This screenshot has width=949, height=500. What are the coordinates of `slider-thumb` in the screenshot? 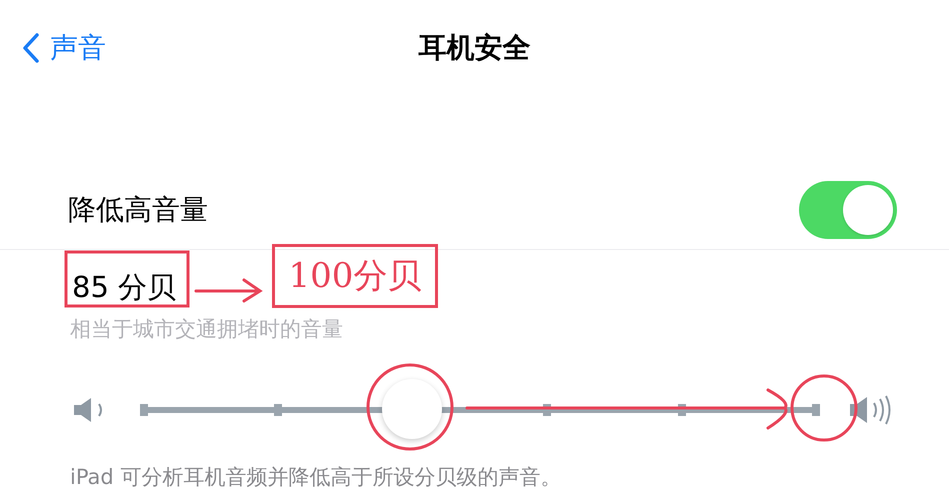 It's located at (412, 408).